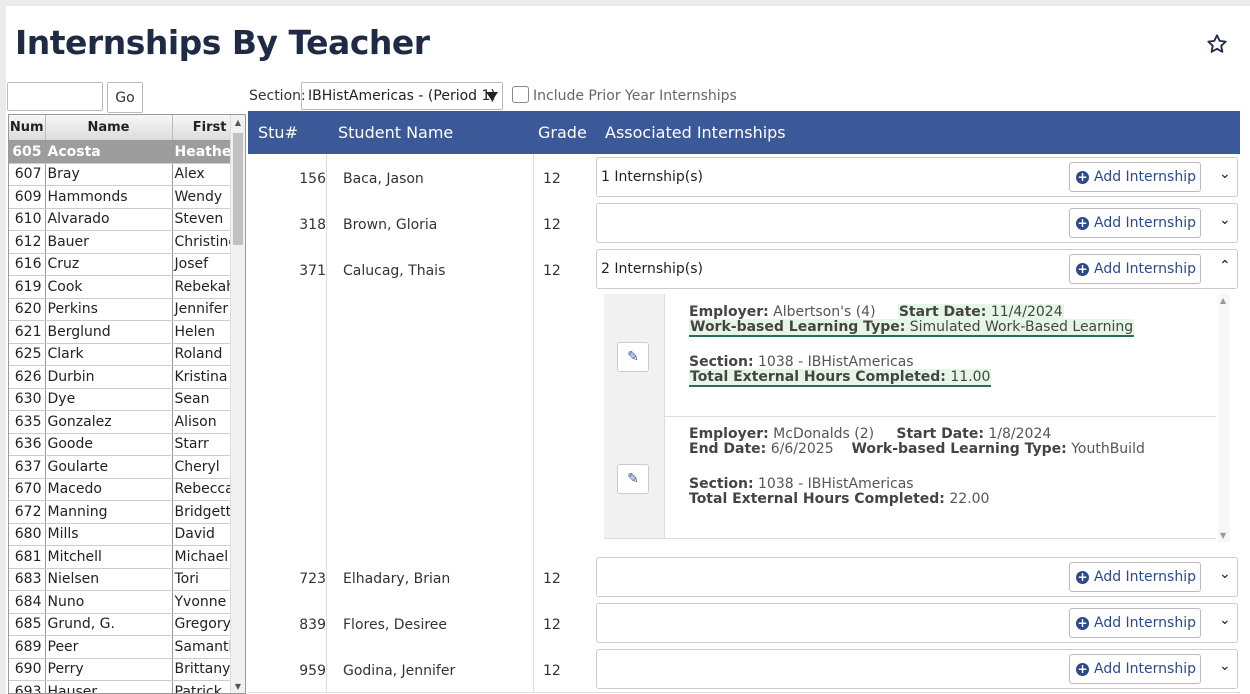 This screenshot has width=1250, height=694. Describe the element at coordinates (238, 189) in the screenshot. I see `scroll-thumb` at that location.